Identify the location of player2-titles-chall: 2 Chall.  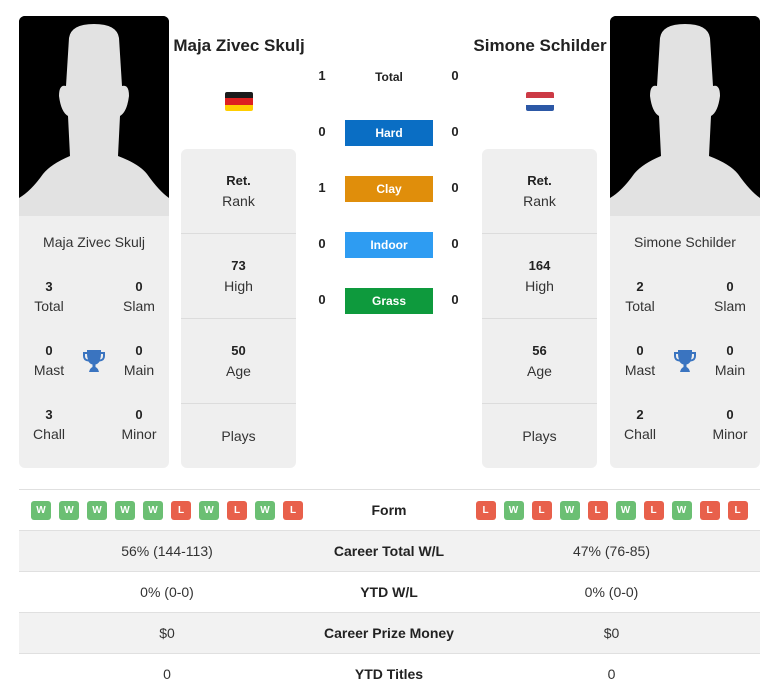
(640, 424).